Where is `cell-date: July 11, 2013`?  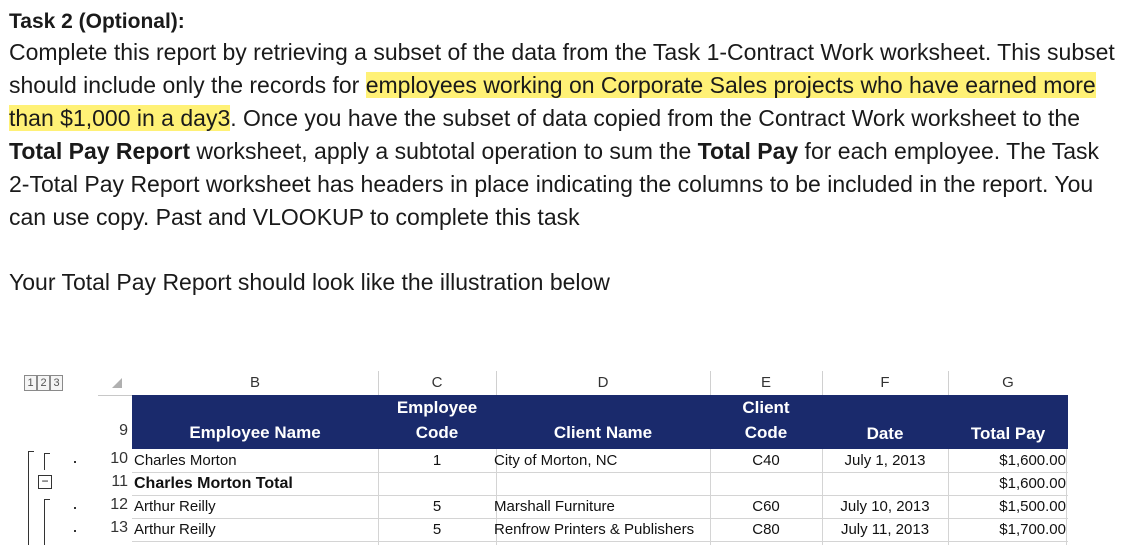
cell-date: July 11, 2013 is located at coordinates (885, 530).